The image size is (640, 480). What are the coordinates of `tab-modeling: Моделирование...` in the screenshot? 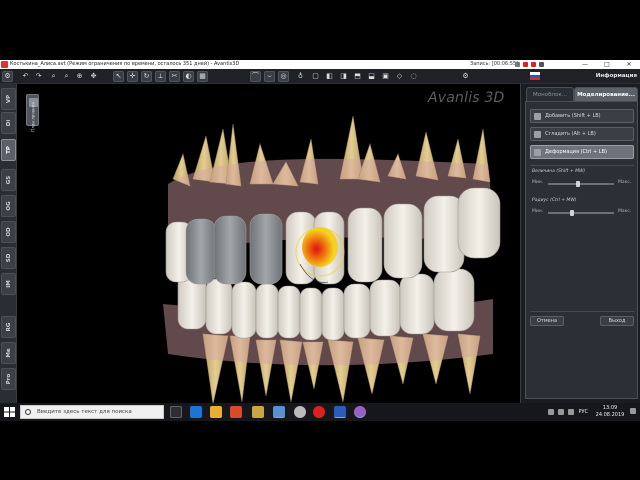 It's located at (606, 94).